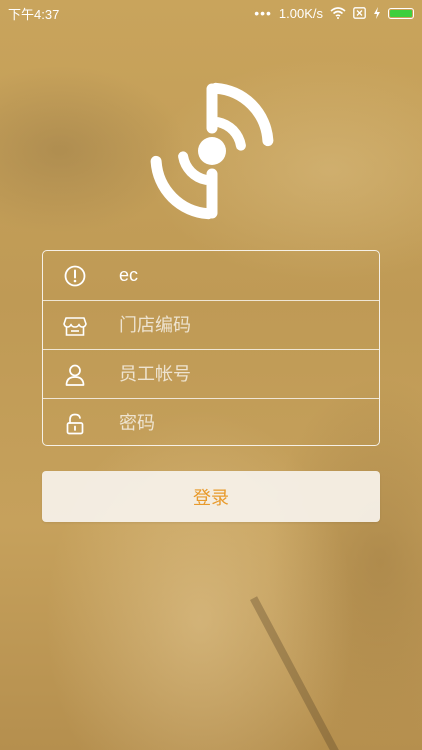 The height and width of the screenshot is (750, 422). Describe the element at coordinates (75, 375) in the screenshot. I see `user-icon` at that location.